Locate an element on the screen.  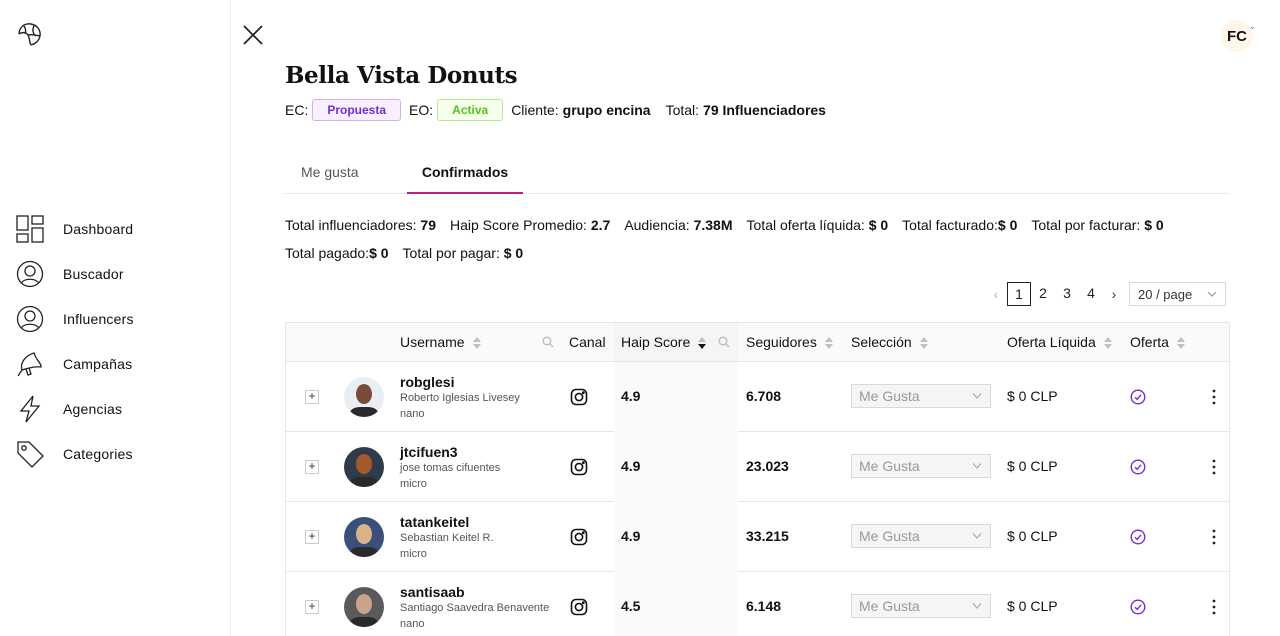
followers-value: 33.215 is located at coordinates (767, 536).